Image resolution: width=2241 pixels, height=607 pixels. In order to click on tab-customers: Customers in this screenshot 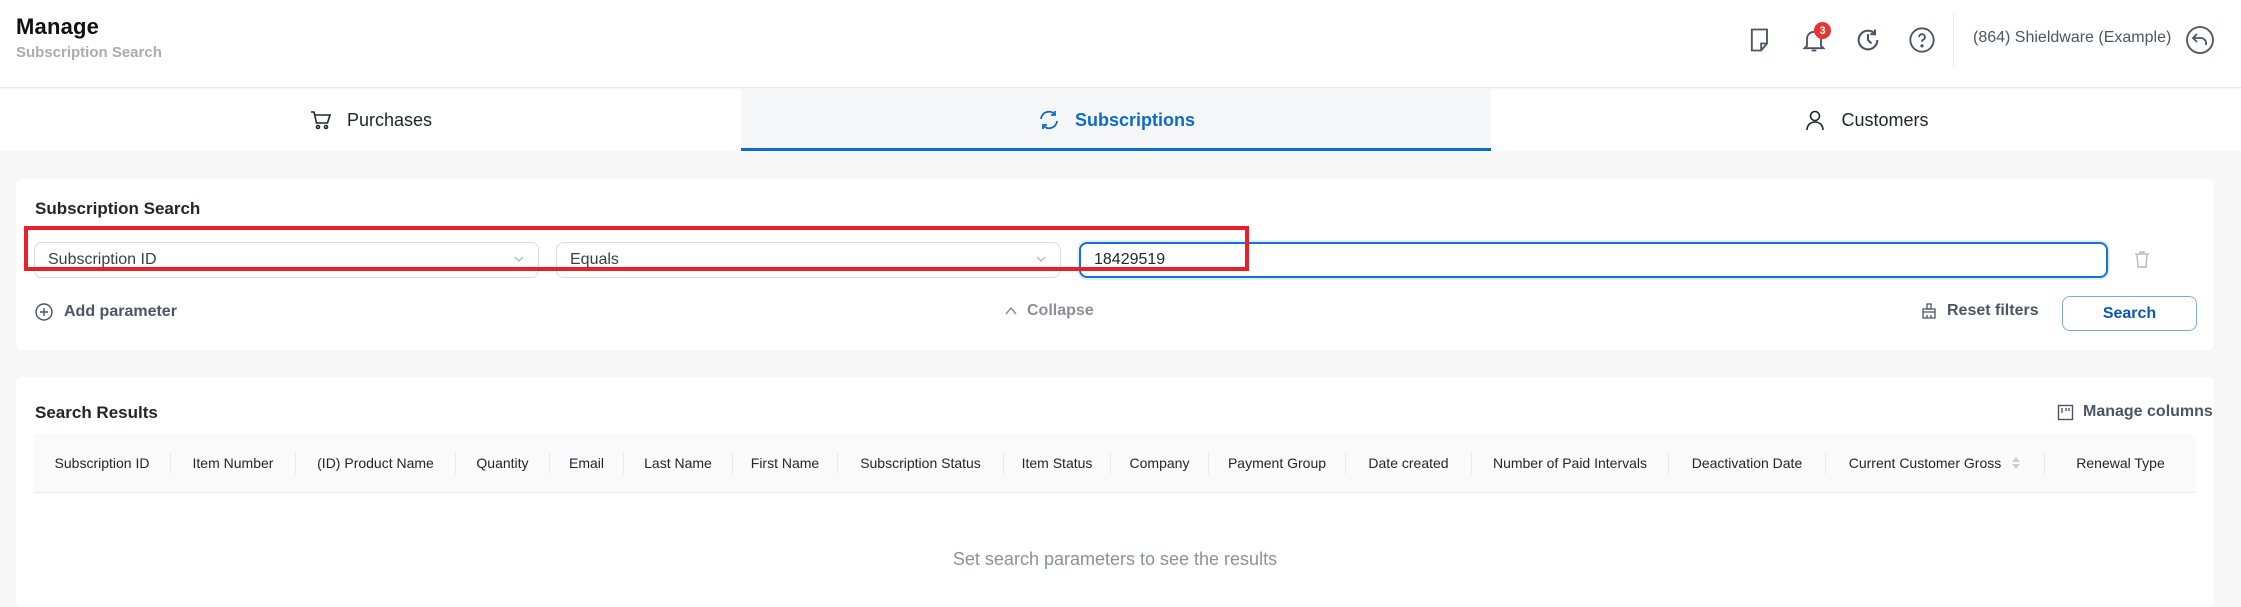, I will do `click(1866, 120)`.